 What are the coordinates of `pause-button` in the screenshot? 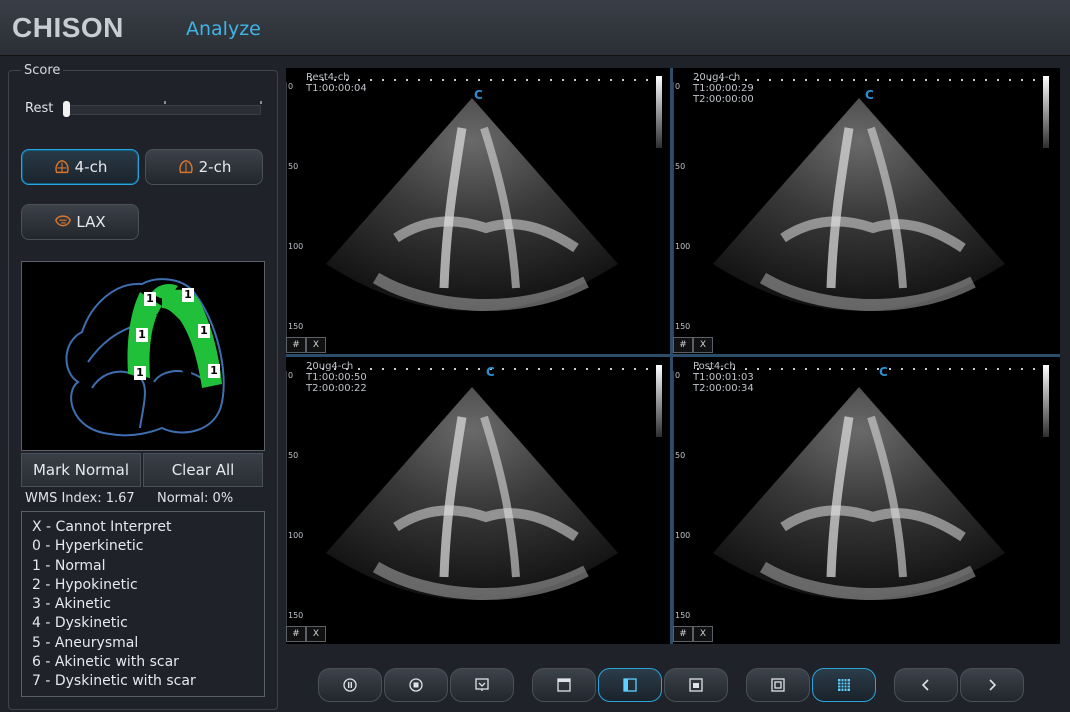 It's located at (350, 685).